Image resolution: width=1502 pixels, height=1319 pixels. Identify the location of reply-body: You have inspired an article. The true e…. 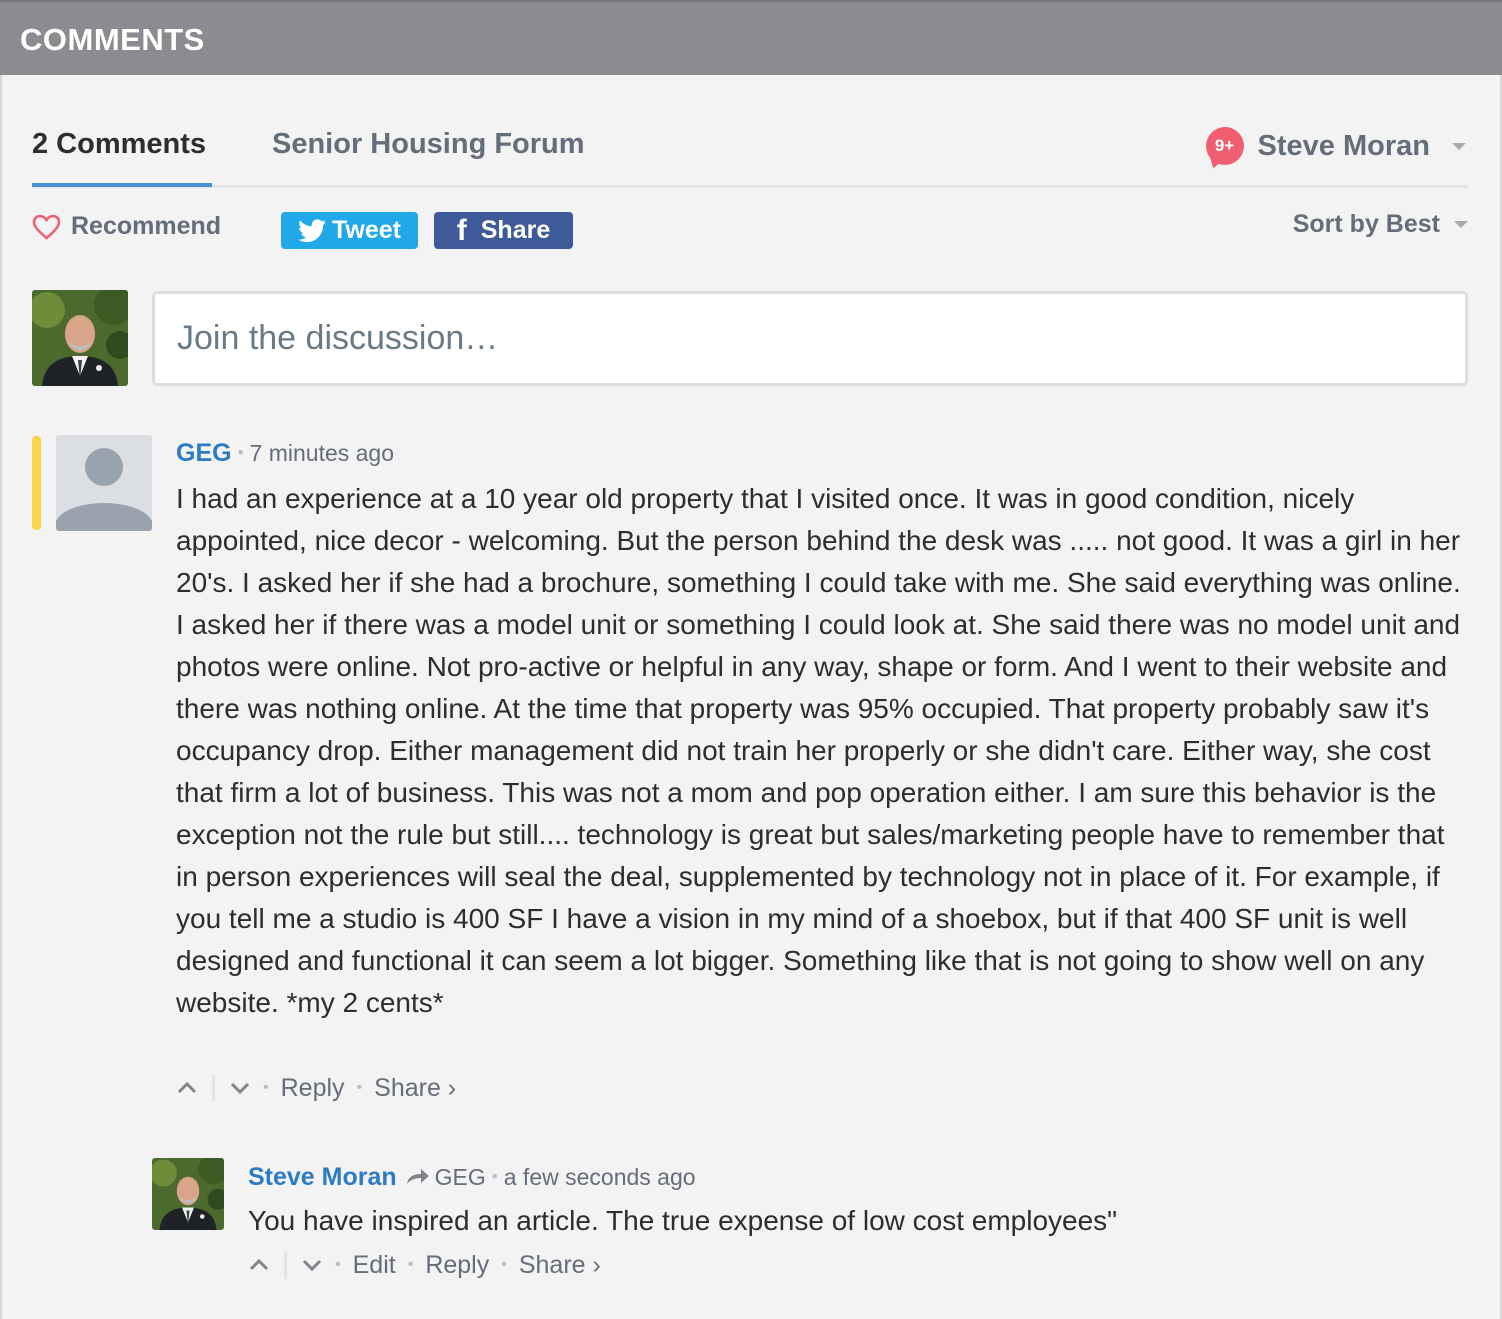
(683, 1220).